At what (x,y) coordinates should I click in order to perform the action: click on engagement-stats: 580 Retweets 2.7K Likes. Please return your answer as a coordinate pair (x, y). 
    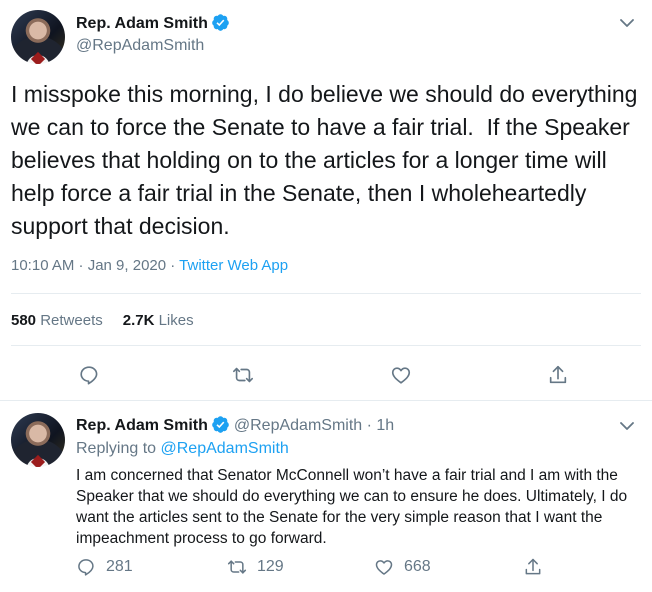
    Looking at the image, I should click on (102, 320).